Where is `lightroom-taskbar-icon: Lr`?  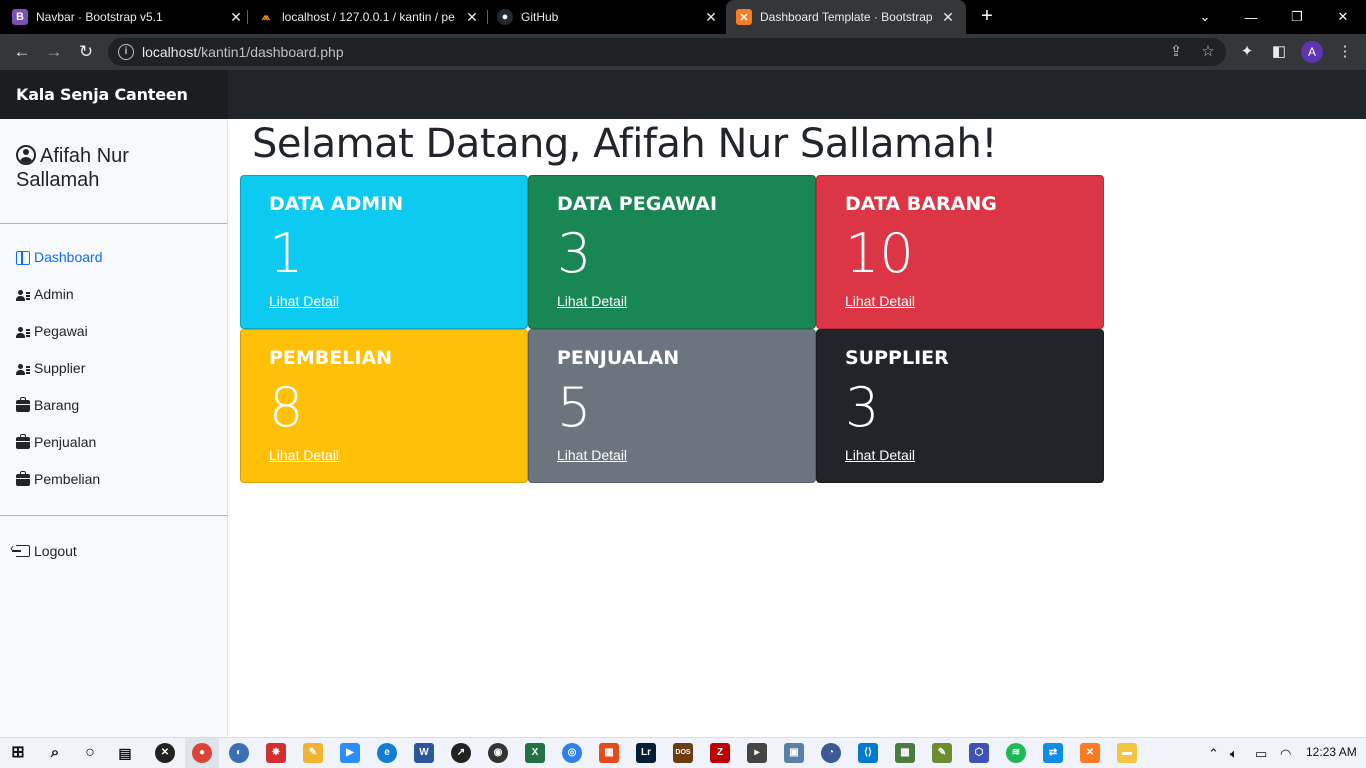
lightroom-taskbar-icon: Lr is located at coordinates (646, 753).